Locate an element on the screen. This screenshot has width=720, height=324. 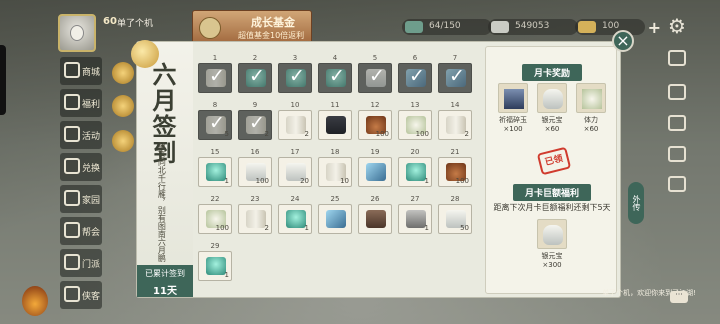
signin-day-cell: 11 is located at coordinates (335, 120).